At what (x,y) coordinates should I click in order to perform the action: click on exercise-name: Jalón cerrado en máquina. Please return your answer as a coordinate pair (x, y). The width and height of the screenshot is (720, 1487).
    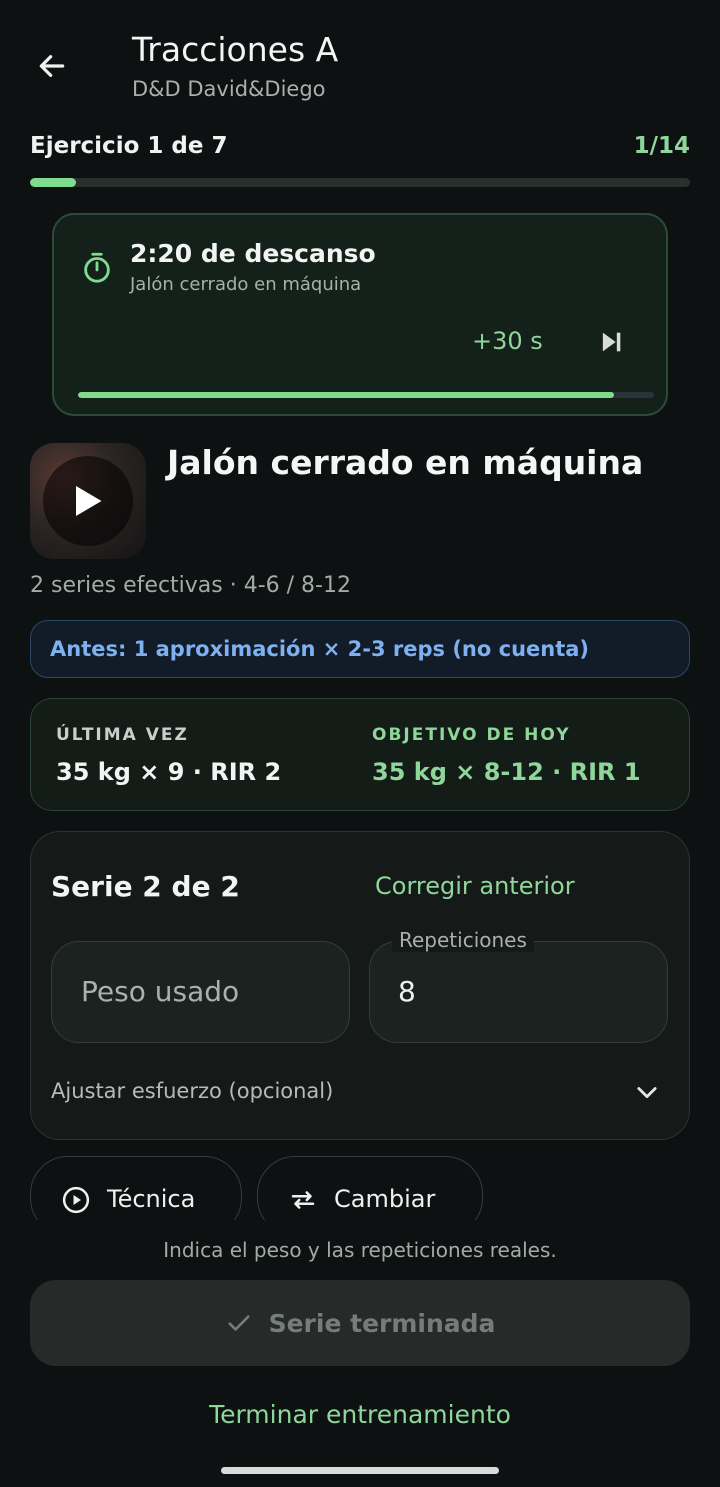
    Looking at the image, I should click on (405, 462).